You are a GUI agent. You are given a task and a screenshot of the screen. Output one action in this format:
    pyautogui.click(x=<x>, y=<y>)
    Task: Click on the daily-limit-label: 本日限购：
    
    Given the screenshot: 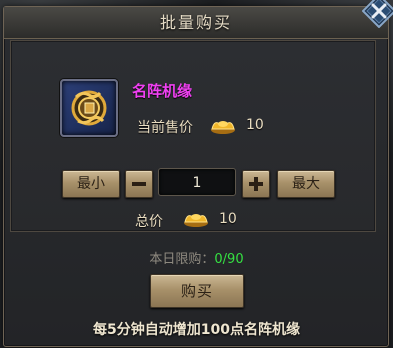 What is the action you would take?
    pyautogui.click(x=182, y=259)
    